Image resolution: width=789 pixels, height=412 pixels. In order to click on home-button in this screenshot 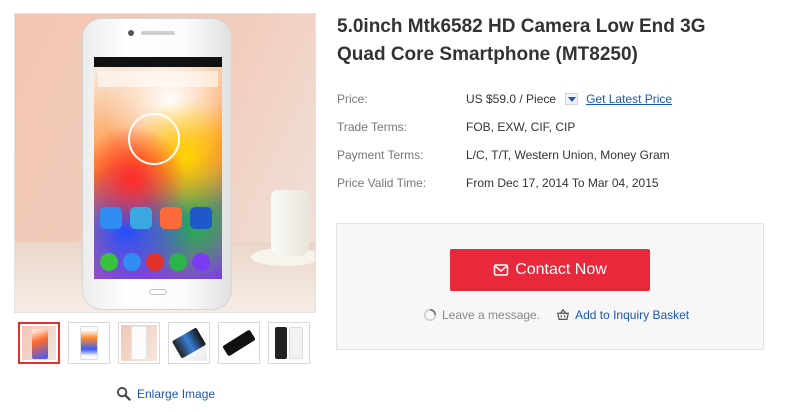, I will do `click(158, 292)`.